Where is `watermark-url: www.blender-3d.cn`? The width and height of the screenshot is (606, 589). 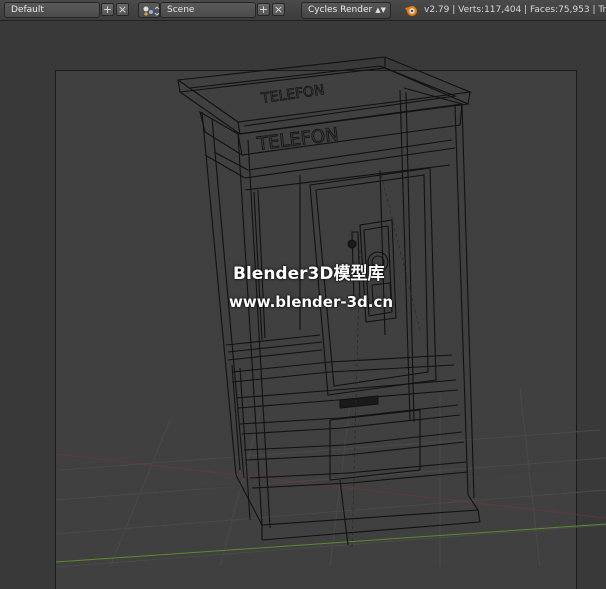
watermark-url: www.blender-3d.cn is located at coordinates (311, 302).